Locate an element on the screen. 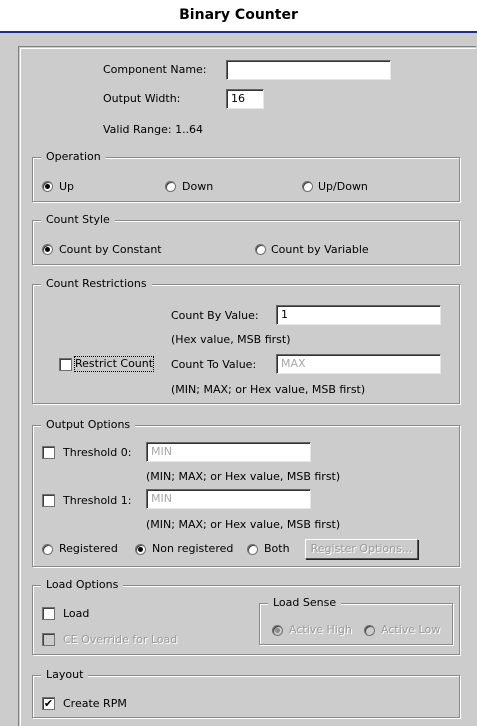 The image size is (477, 726). dialog-header: Binary Counter is located at coordinates (238, 16).